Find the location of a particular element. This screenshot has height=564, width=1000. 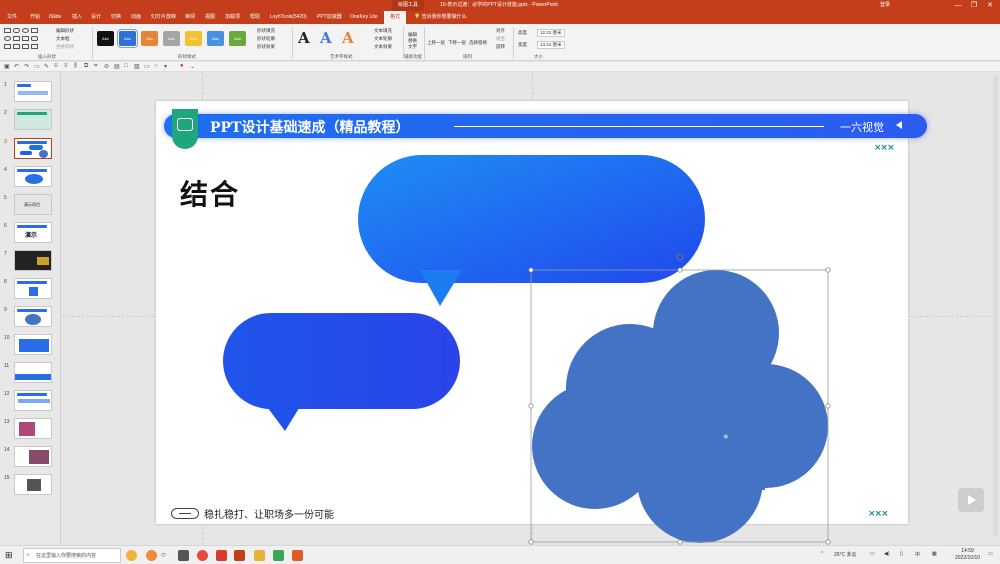

slide-thumbnail: 演示 is located at coordinates (33, 232).